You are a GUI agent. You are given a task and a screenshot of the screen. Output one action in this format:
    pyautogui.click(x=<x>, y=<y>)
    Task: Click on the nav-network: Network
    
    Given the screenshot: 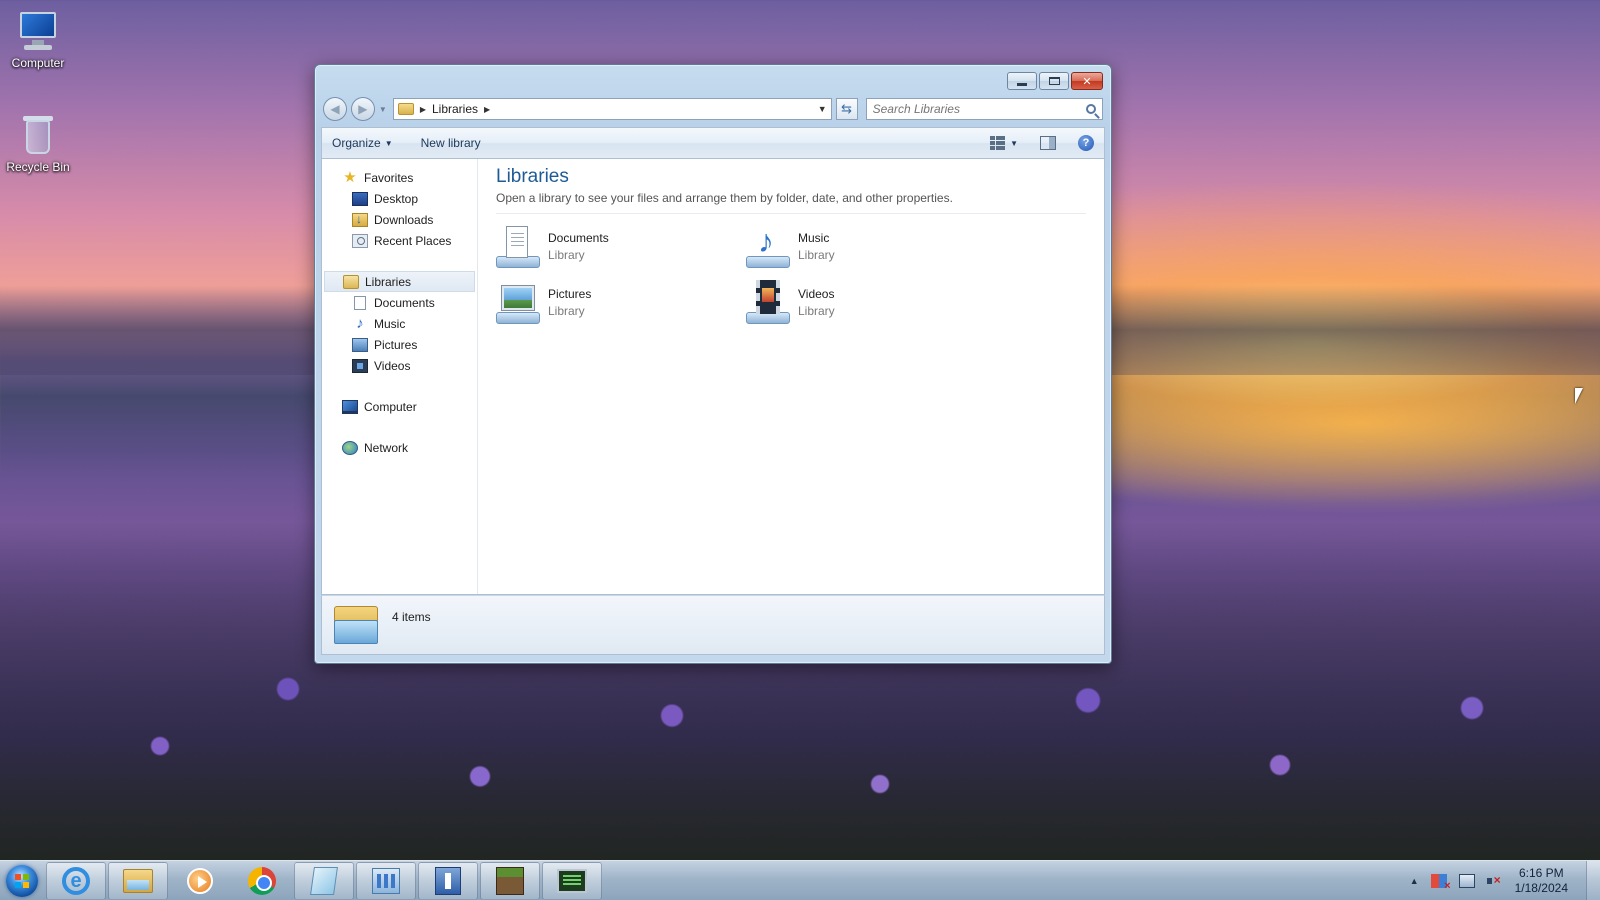 What is the action you would take?
    pyautogui.click(x=399, y=447)
    